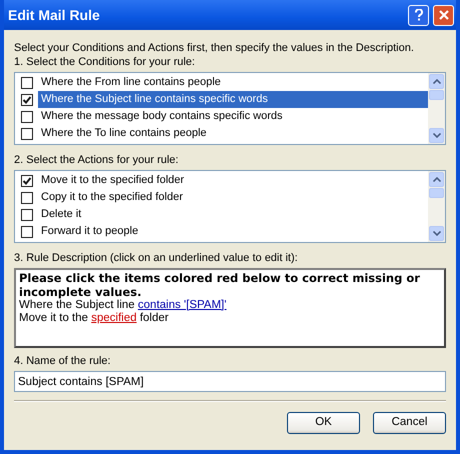 The image size is (460, 454). I want to click on list-item: Forward it to people, so click(233, 231).